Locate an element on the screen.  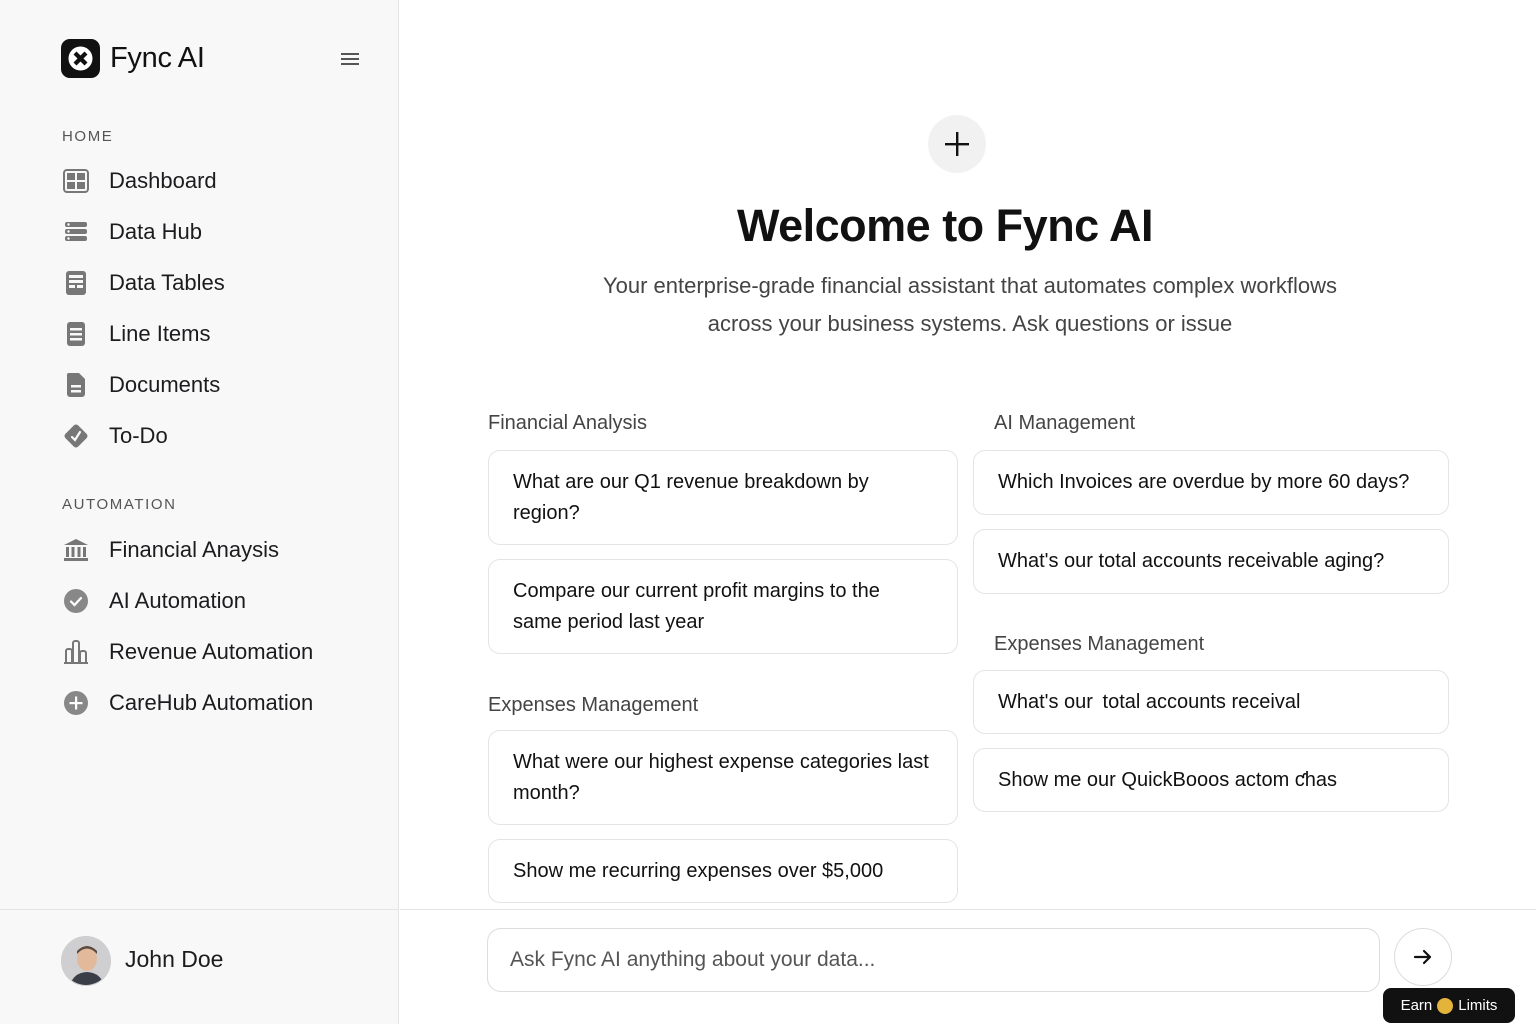
chat-input-bar is located at coordinates (968, 966).